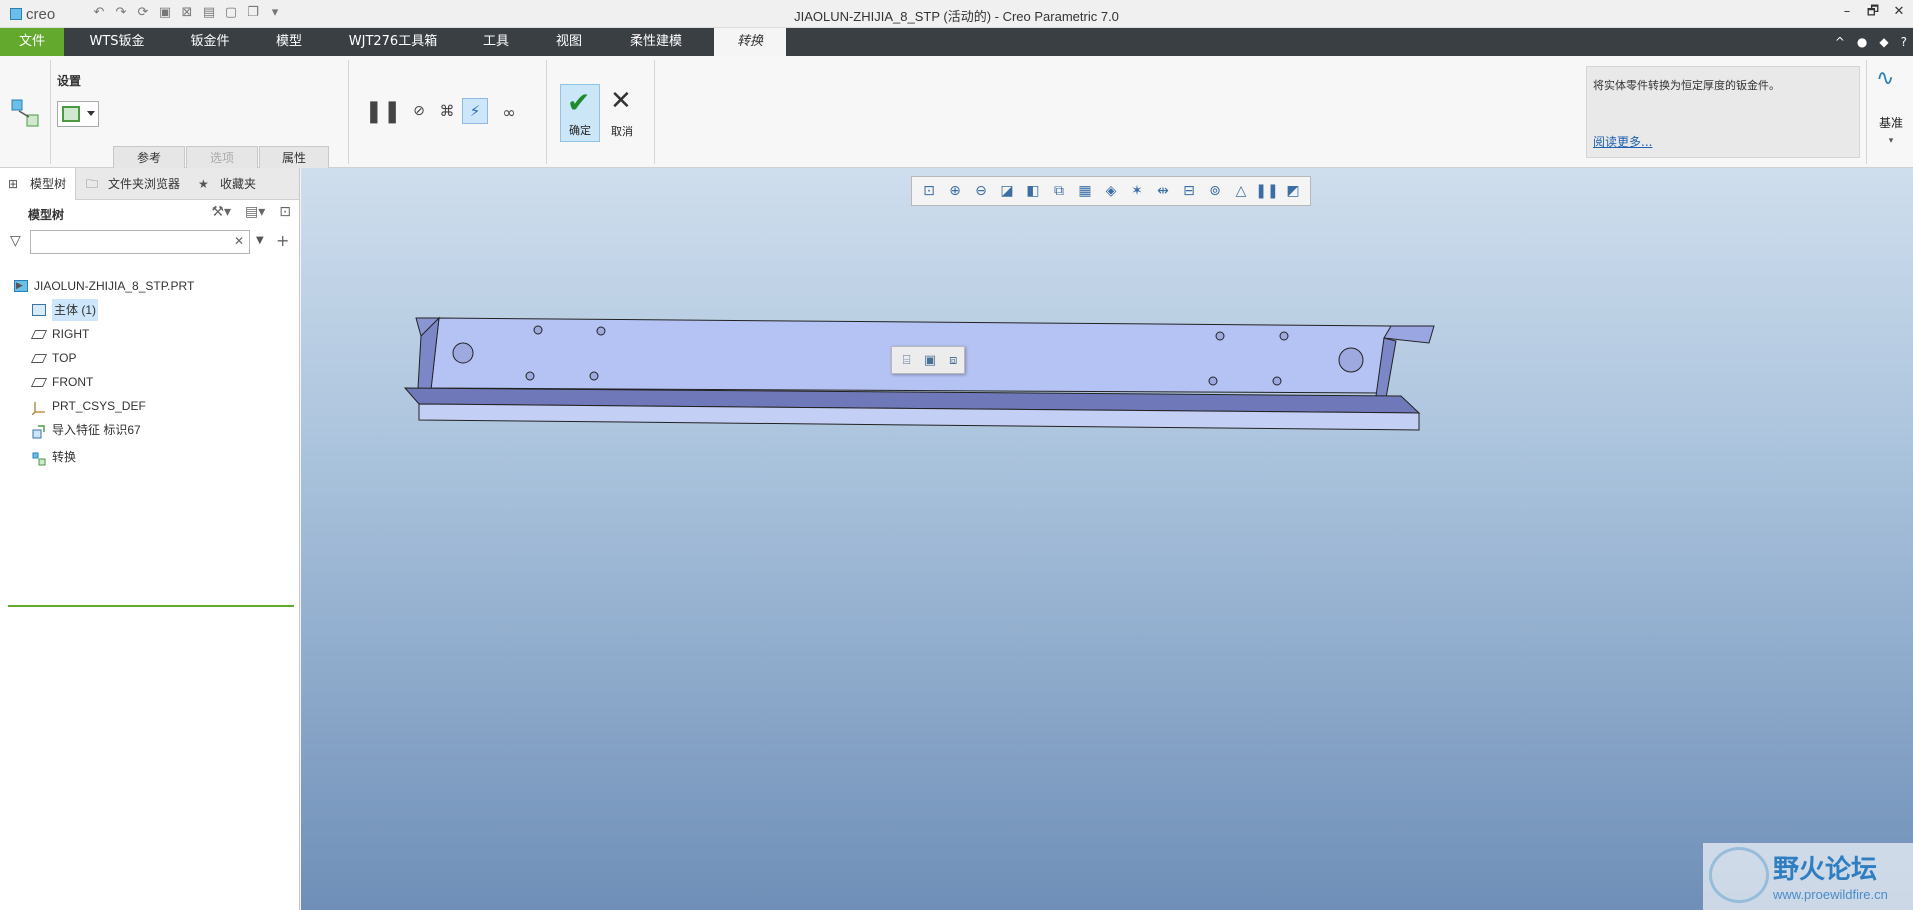 The image size is (1913, 910). I want to click on minimize-ribbon-icon: ^, so click(1840, 42).